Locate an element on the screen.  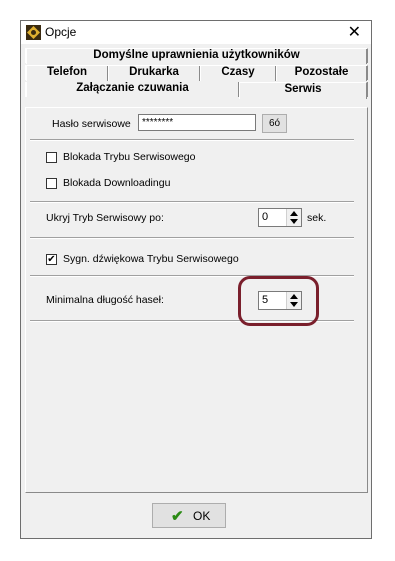
password-label: Hasło serwisowe is located at coordinates (91, 124).